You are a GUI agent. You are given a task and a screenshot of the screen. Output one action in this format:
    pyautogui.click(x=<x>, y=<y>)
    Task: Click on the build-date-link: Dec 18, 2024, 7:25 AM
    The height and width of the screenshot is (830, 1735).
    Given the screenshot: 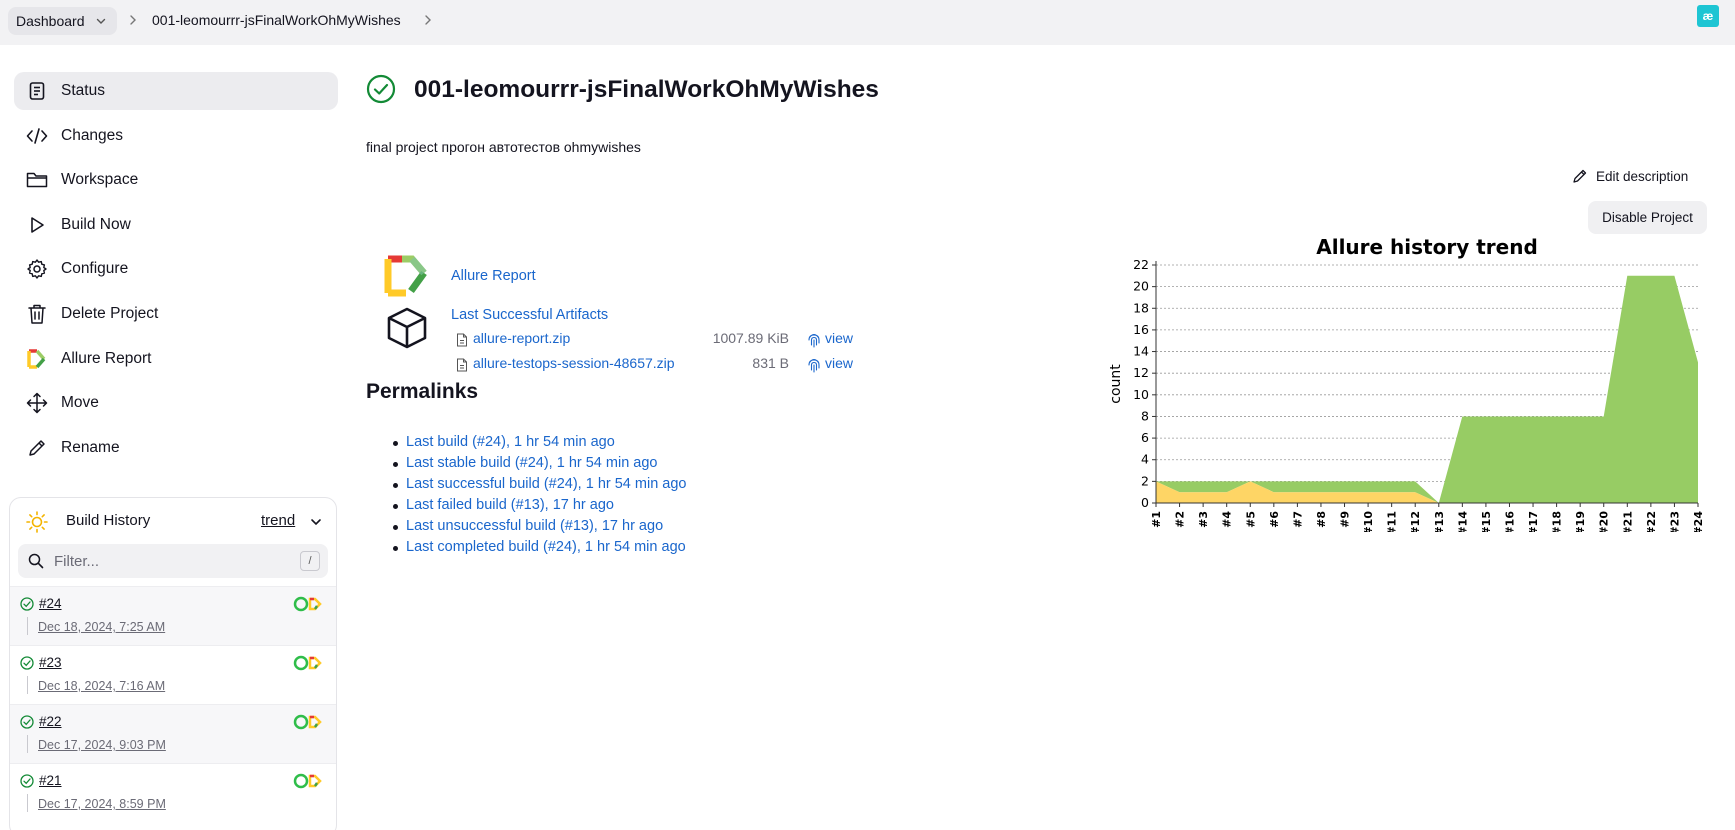 What is the action you would take?
    pyautogui.click(x=101, y=627)
    